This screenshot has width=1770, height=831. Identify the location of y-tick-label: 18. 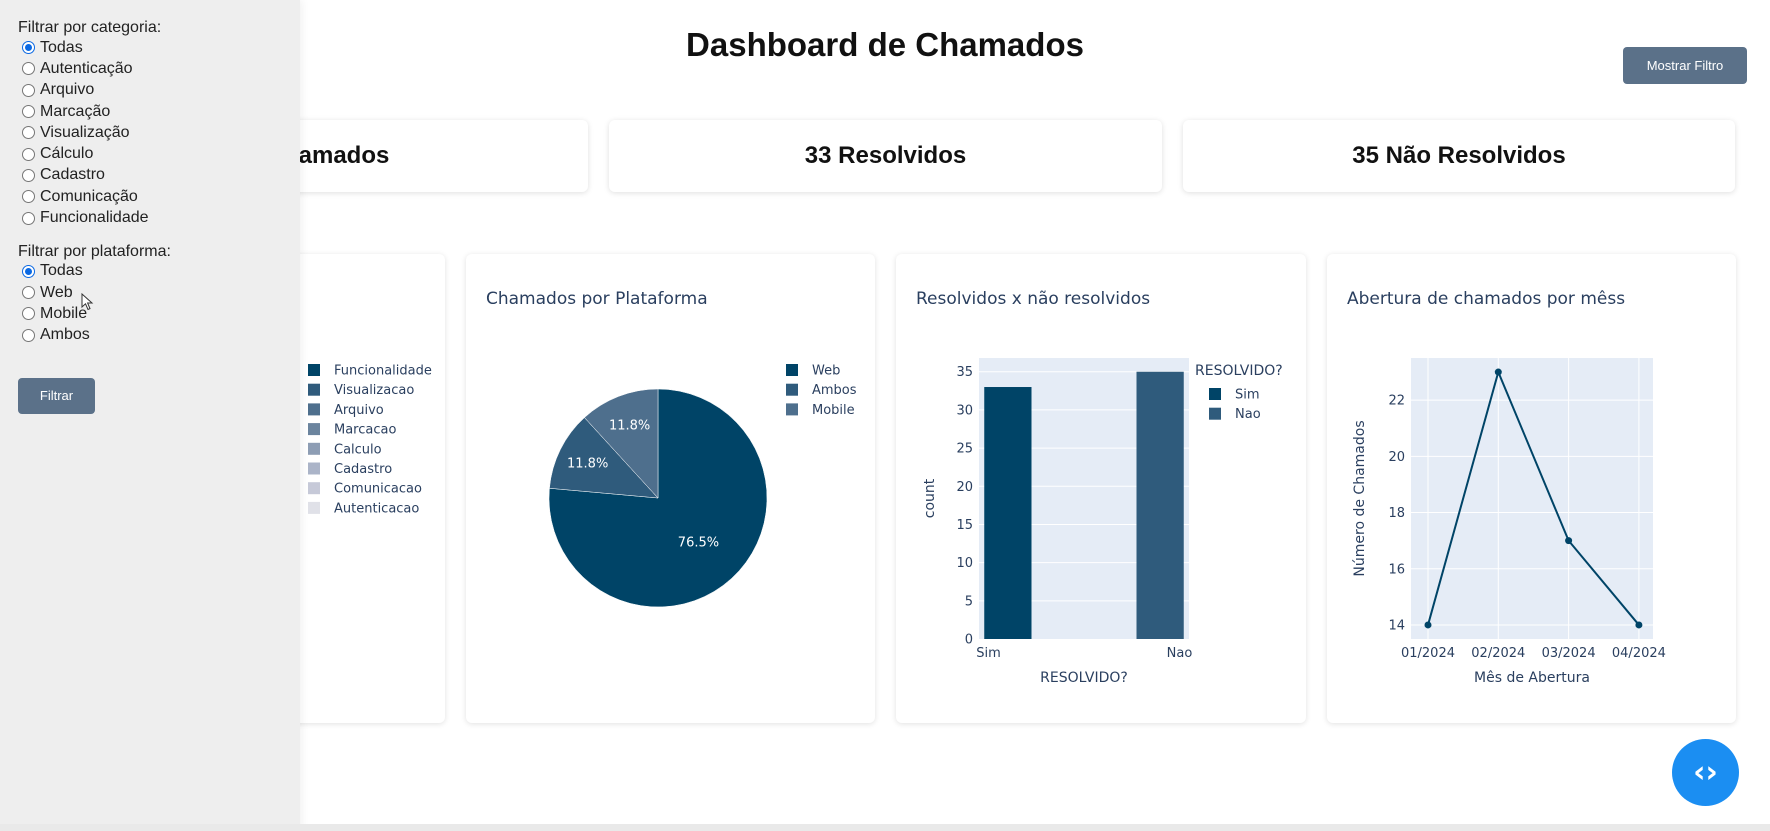
(1396, 513).